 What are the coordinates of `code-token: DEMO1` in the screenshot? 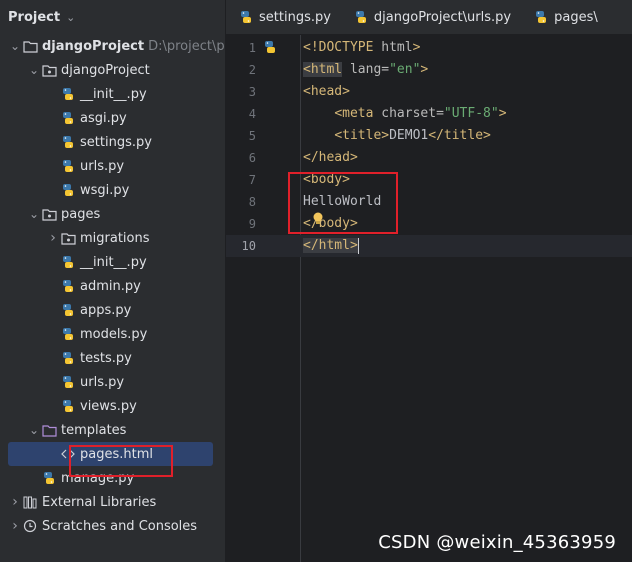 It's located at (409, 135).